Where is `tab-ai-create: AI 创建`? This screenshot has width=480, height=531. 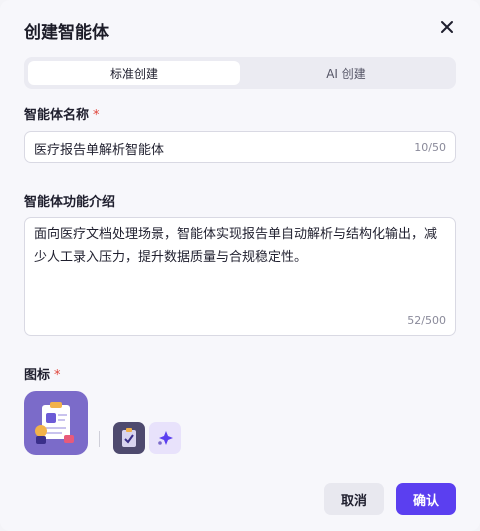
tab-ai-create: AI 创建 is located at coordinates (346, 73).